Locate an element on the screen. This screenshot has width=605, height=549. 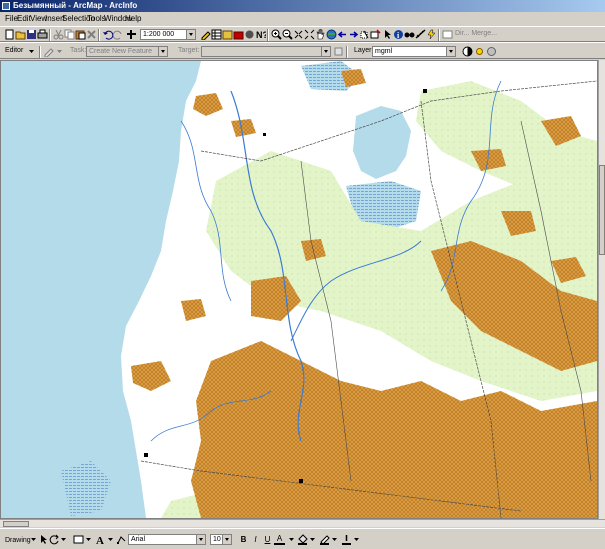
cut-icon is located at coordinates (58, 34).